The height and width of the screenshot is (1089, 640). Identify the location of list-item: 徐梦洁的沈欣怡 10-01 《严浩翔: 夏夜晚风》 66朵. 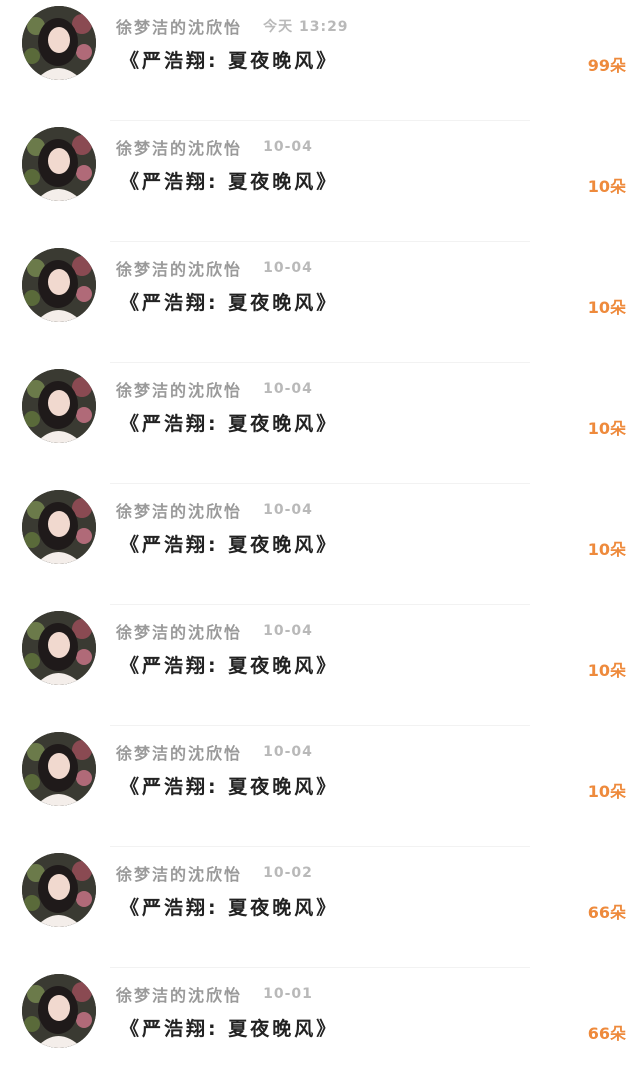
(320, 1028).